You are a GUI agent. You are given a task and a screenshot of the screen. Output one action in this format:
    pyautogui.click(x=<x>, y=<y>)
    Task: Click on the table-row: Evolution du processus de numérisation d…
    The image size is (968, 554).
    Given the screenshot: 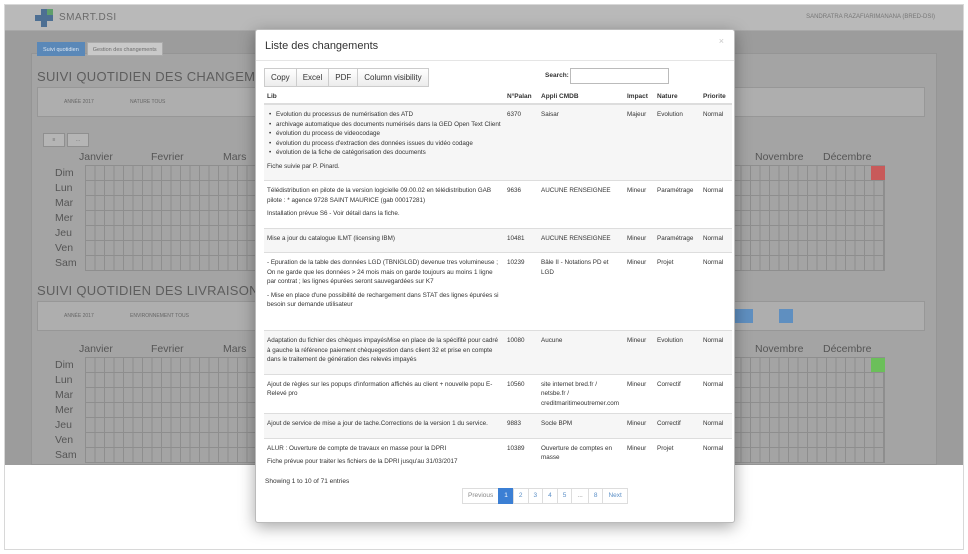 What is the action you would take?
    pyautogui.click(x=498, y=142)
    